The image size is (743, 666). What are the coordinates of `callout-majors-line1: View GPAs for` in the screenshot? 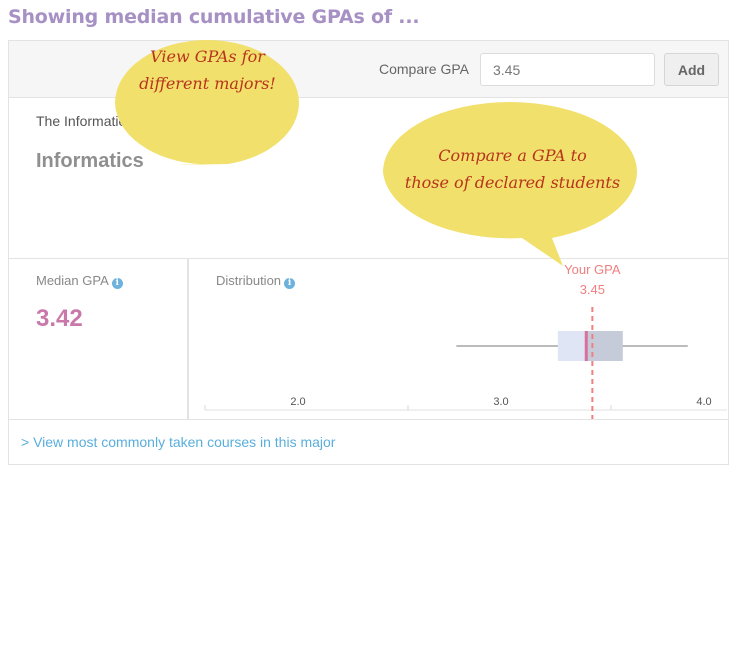 It's located at (207, 56).